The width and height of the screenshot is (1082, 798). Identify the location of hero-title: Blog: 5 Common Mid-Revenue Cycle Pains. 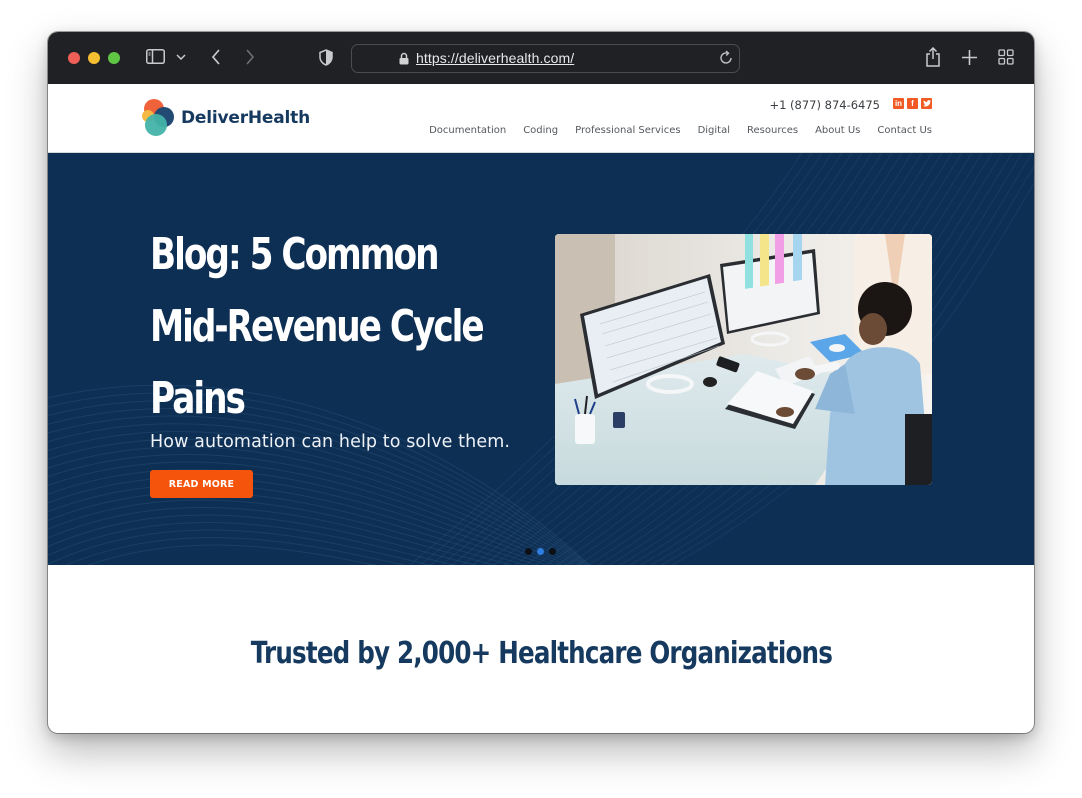
(317, 327).